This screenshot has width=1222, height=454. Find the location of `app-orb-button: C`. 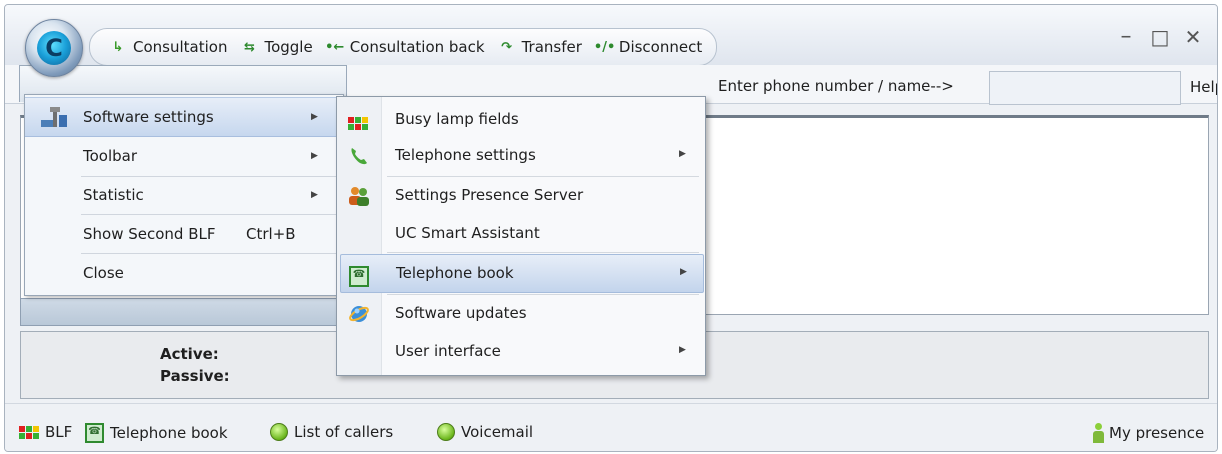

app-orb-button: C is located at coordinates (54, 48).